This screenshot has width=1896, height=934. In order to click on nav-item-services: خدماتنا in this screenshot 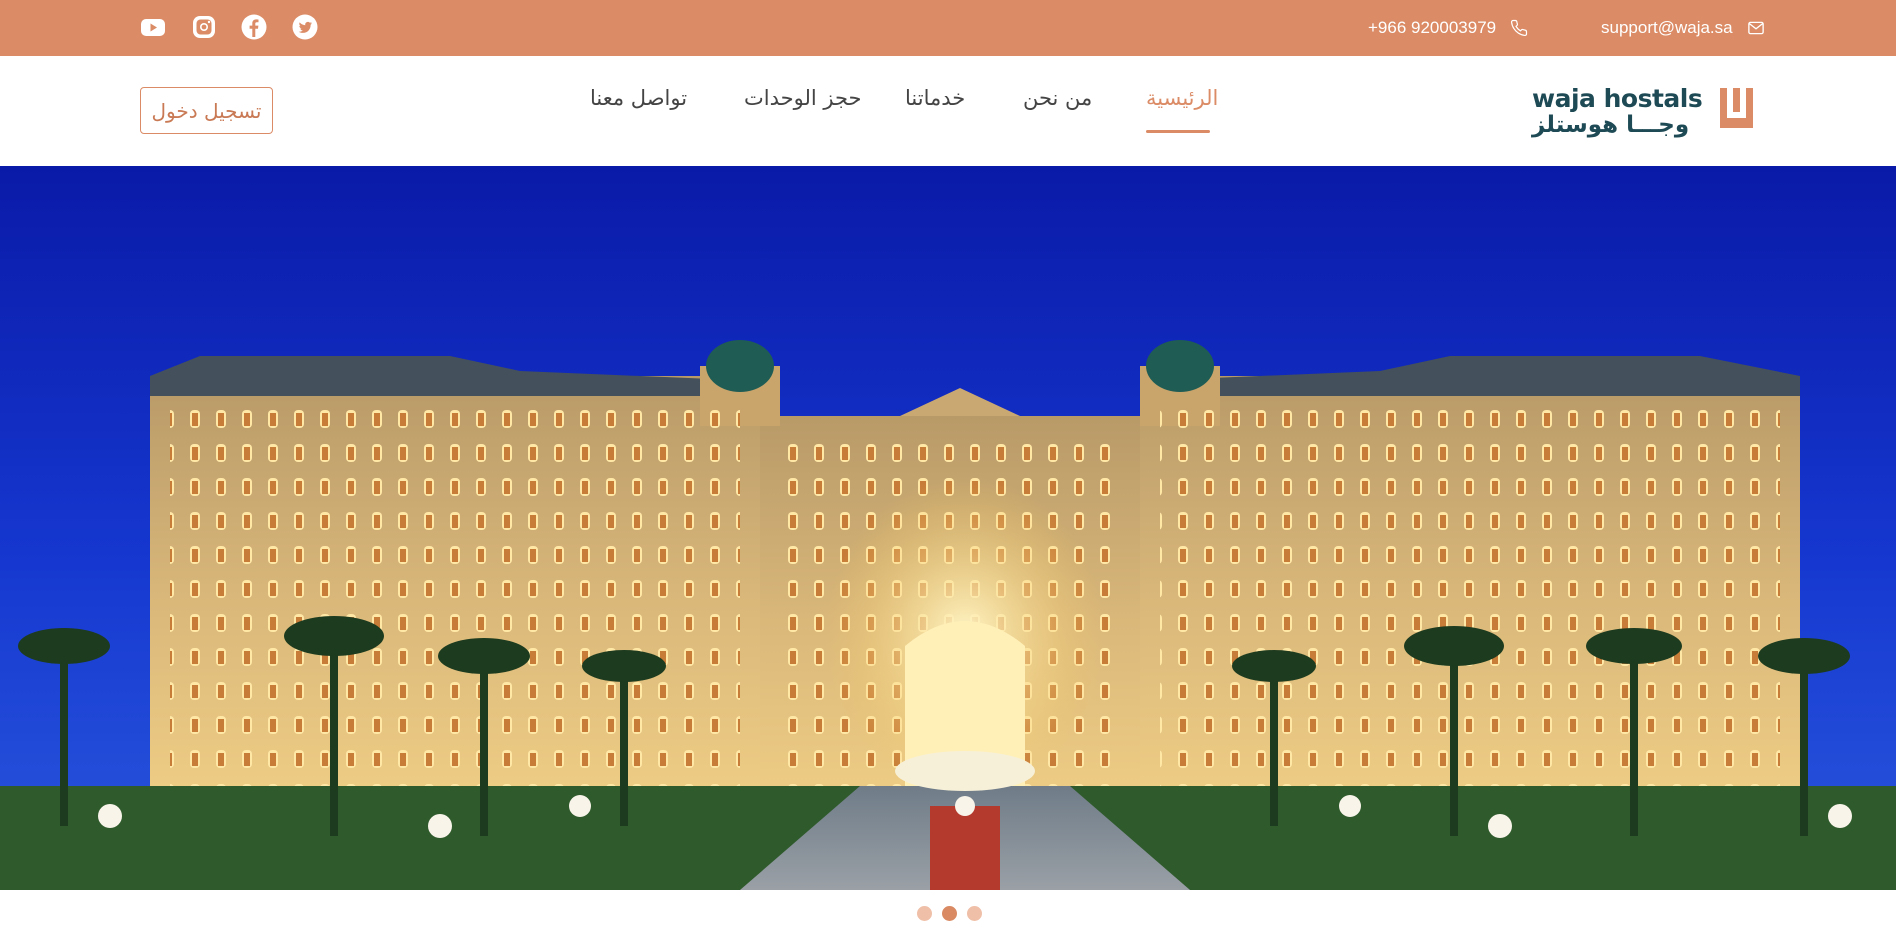, I will do `click(935, 104)`.